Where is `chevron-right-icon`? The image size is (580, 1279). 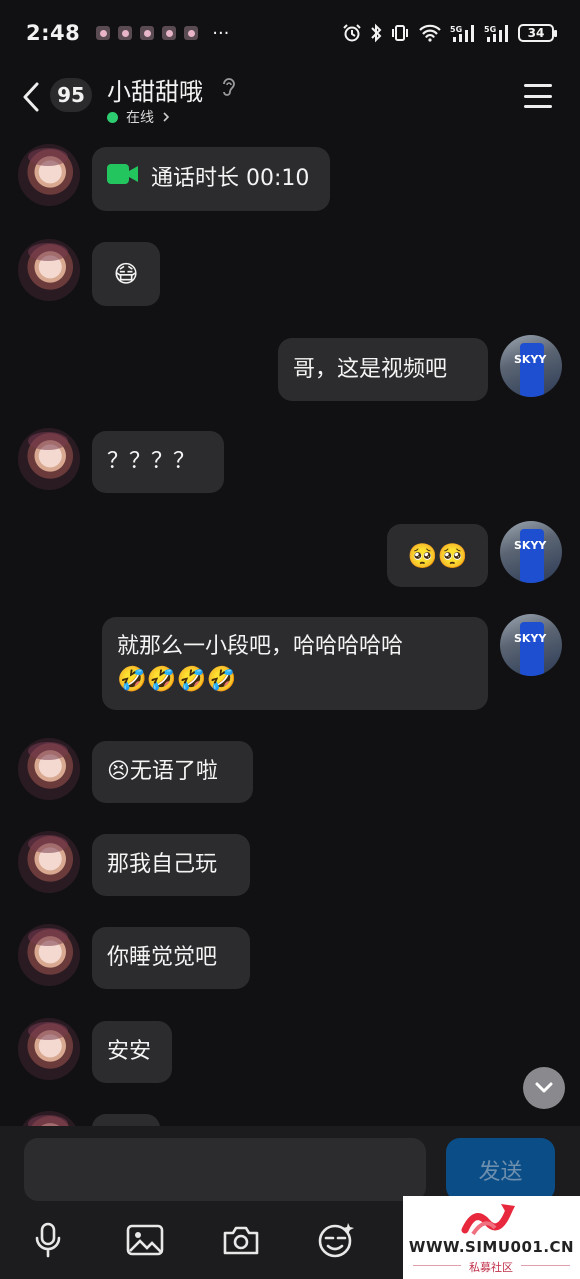 chevron-right-icon is located at coordinates (166, 117).